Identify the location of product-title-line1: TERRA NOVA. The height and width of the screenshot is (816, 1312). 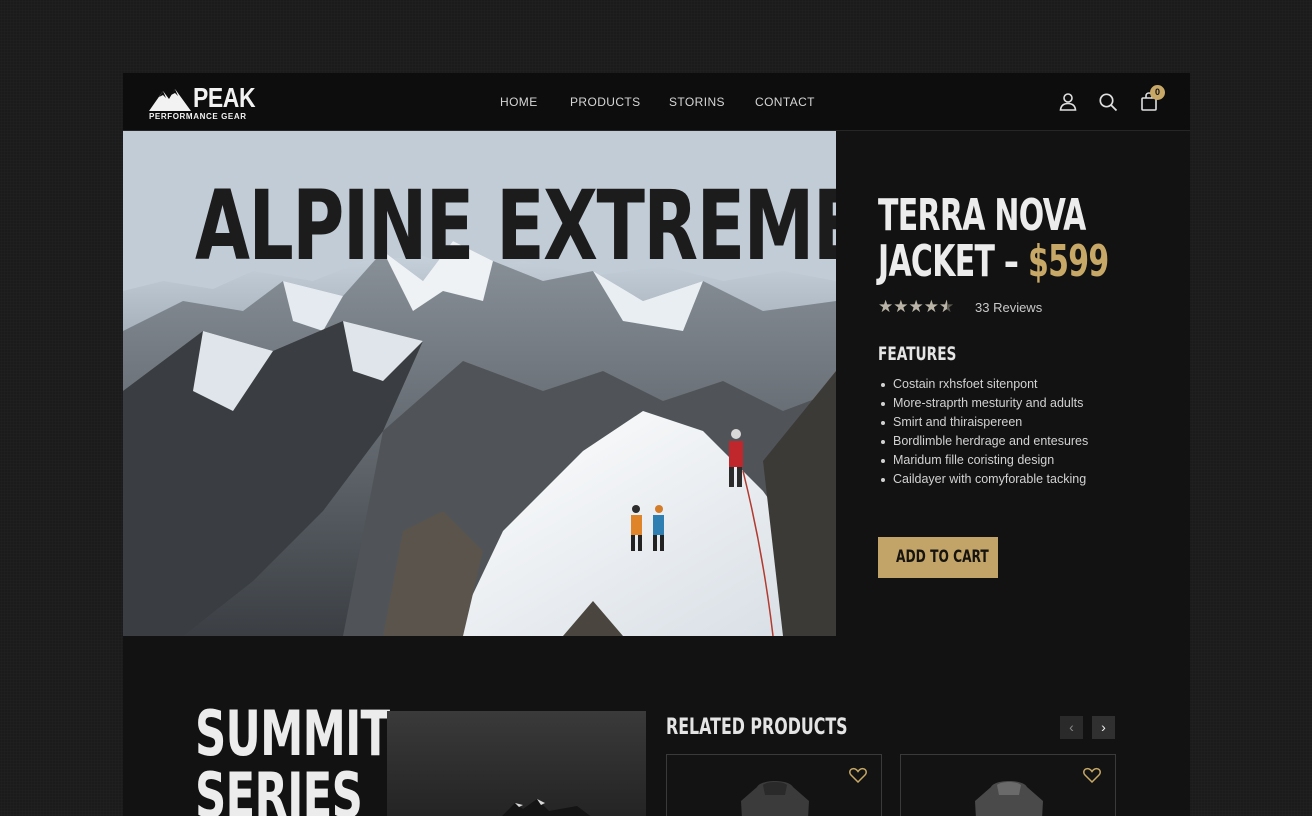
(982, 215).